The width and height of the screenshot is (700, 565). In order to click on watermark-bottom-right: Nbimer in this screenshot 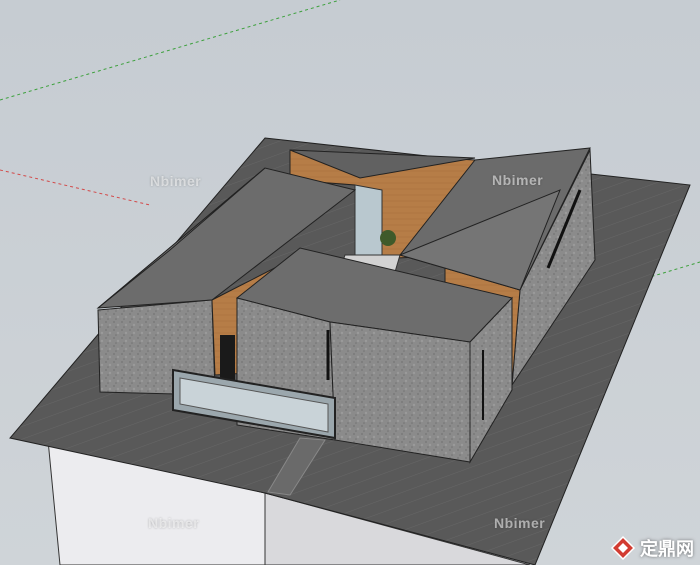, I will do `click(520, 523)`.